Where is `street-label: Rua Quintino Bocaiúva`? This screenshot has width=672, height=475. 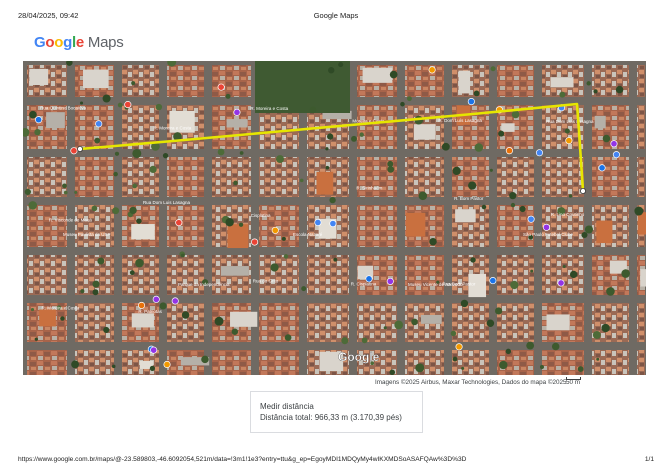
street-label: Rua Quintino Bocaiúva is located at coordinates (63, 108).